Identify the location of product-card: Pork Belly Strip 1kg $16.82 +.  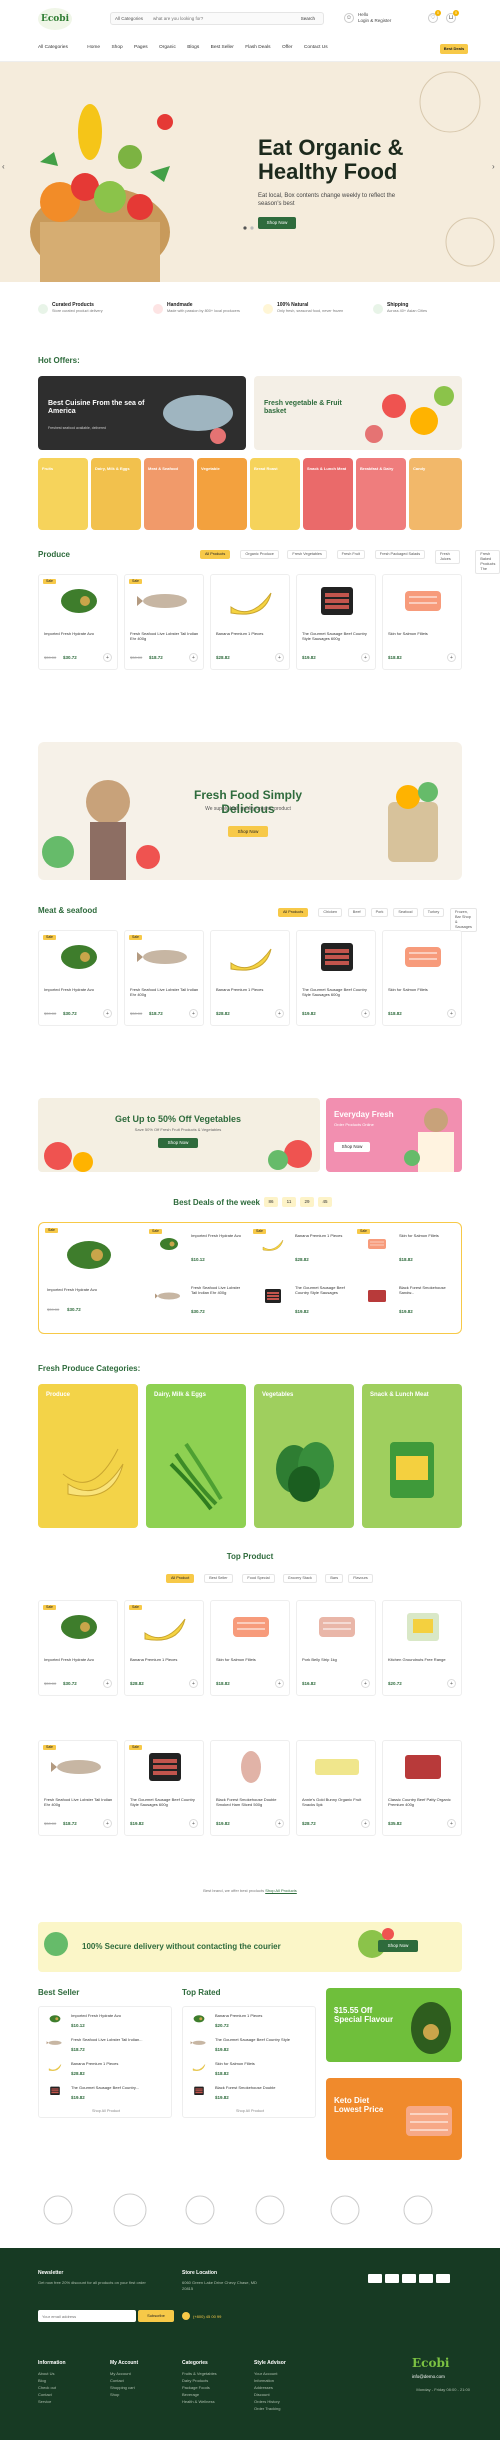
(336, 1648).